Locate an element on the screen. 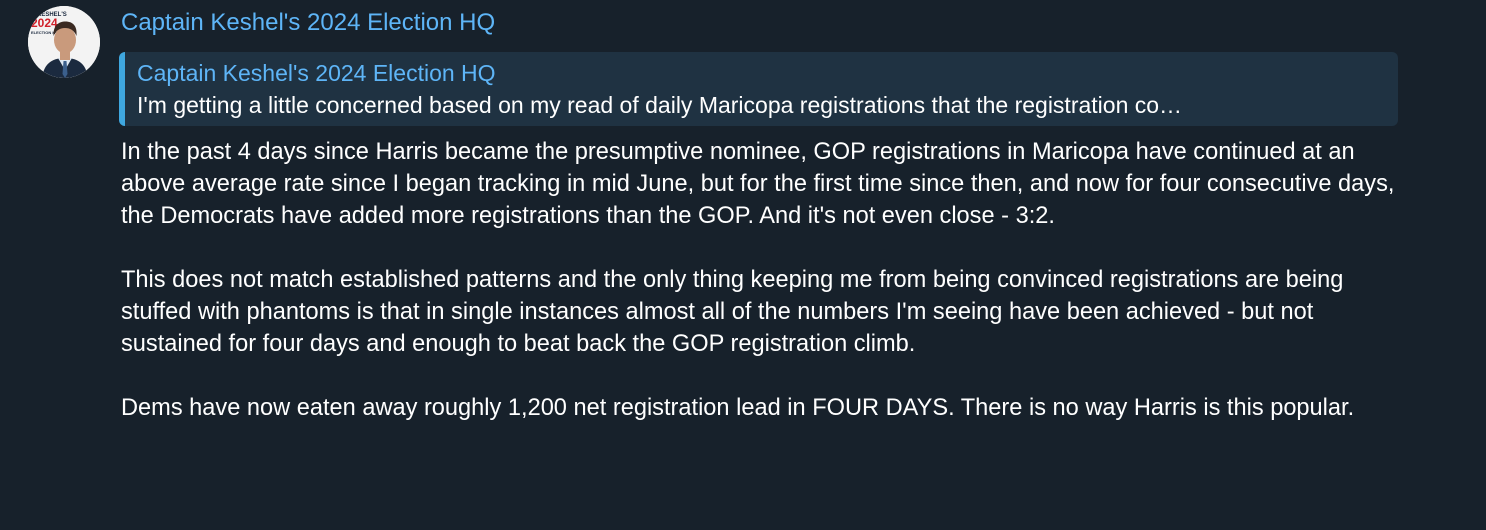 The width and height of the screenshot is (1486, 530). channel-avatar: N KESHEL'S 2024 ELECTION HQ is located at coordinates (64, 42).